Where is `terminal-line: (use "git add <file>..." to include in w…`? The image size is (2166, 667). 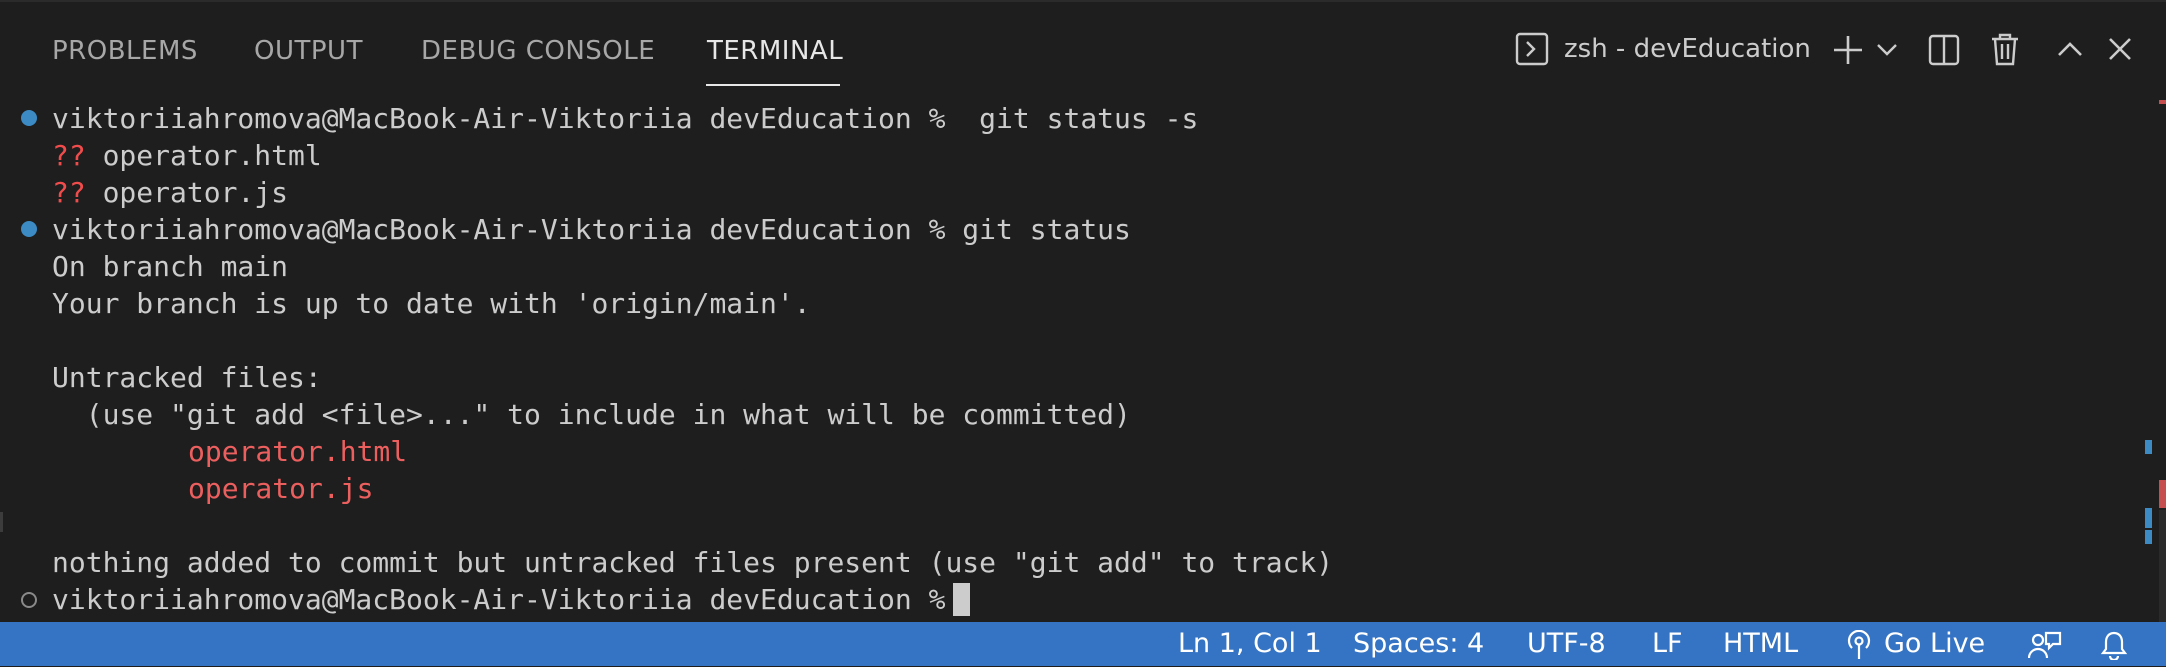
terminal-line: (use "git add <file>..." to include in w… is located at coordinates (591, 414).